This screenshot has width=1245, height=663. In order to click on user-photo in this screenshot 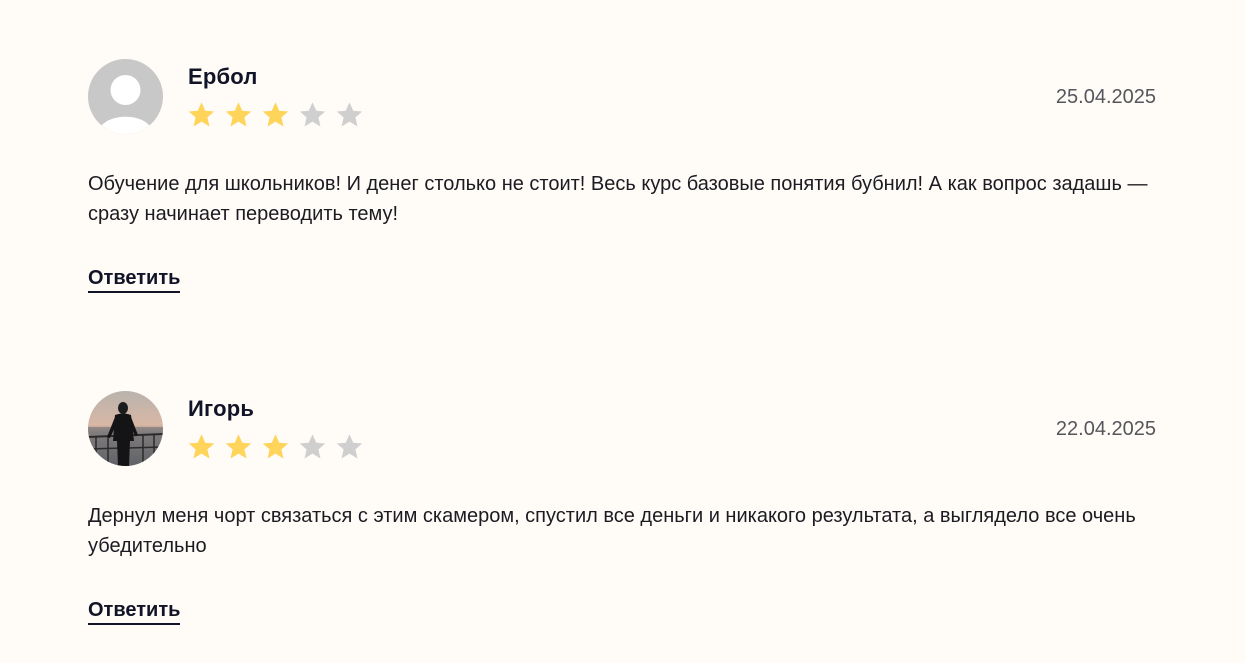, I will do `click(125, 428)`.